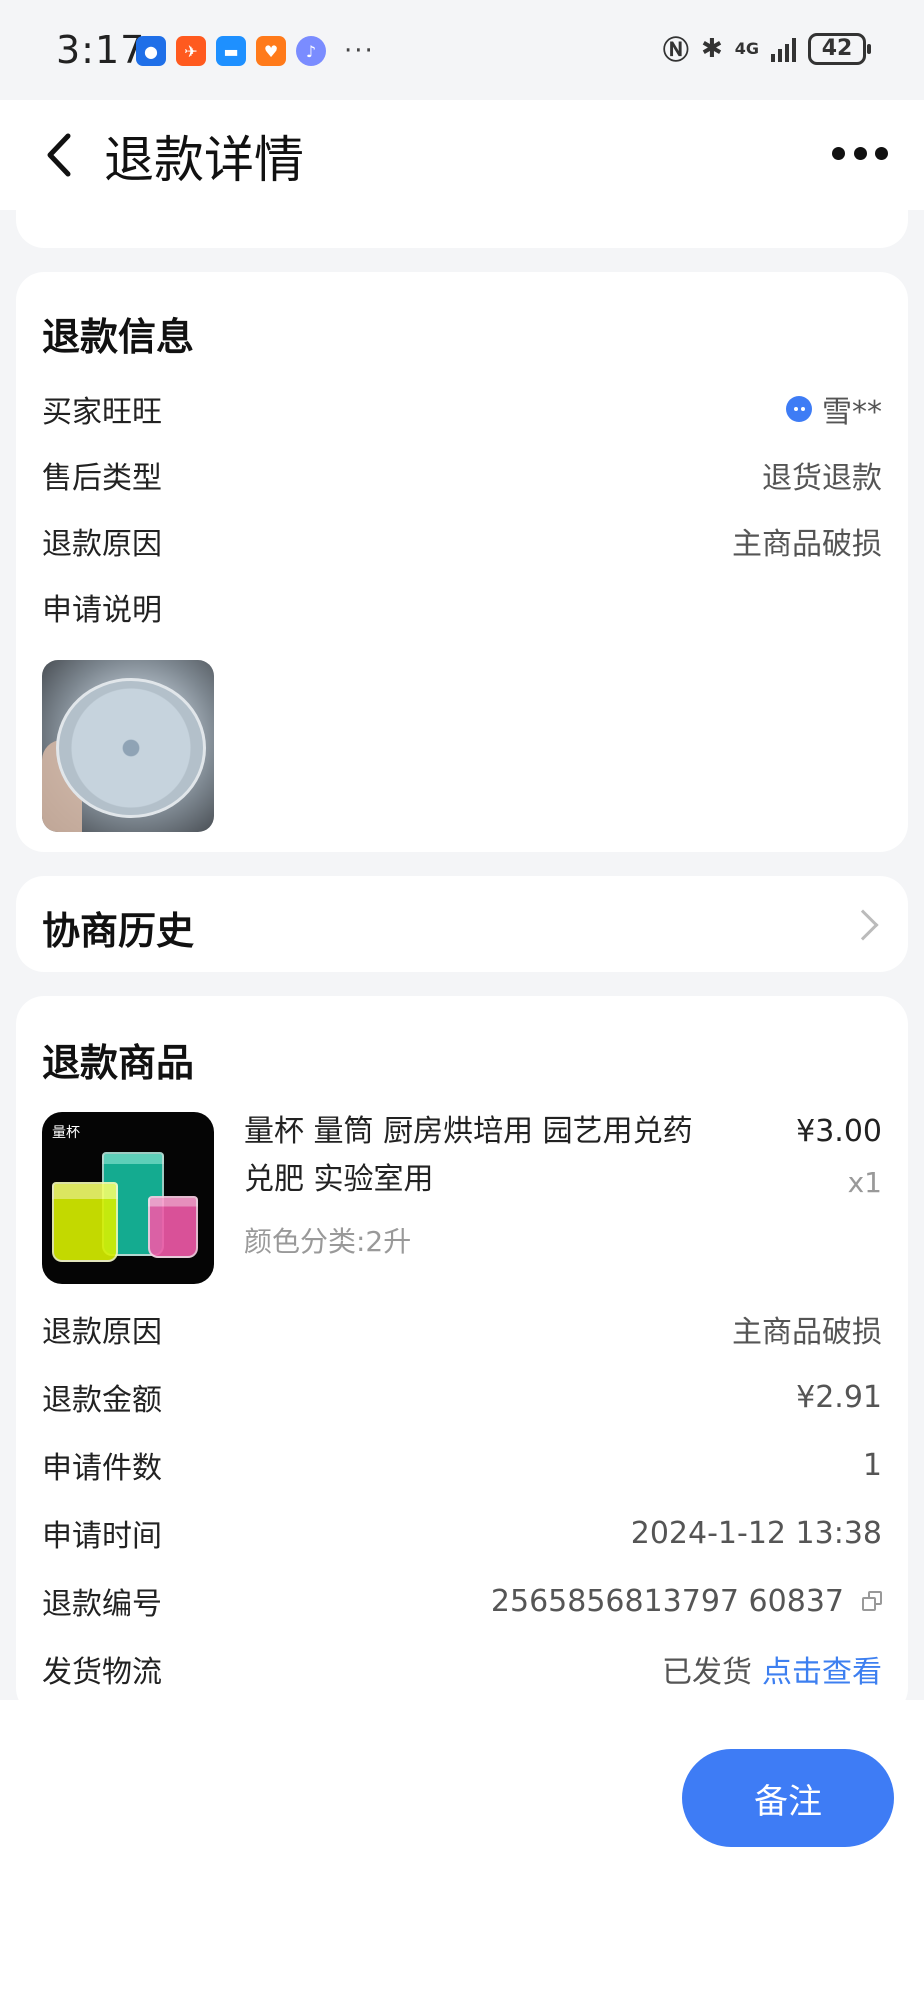  What do you see at coordinates (462, 1329) in the screenshot?
I see `goods-refund-reason-row: 退款原因 主商品破损` at bounding box center [462, 1329].